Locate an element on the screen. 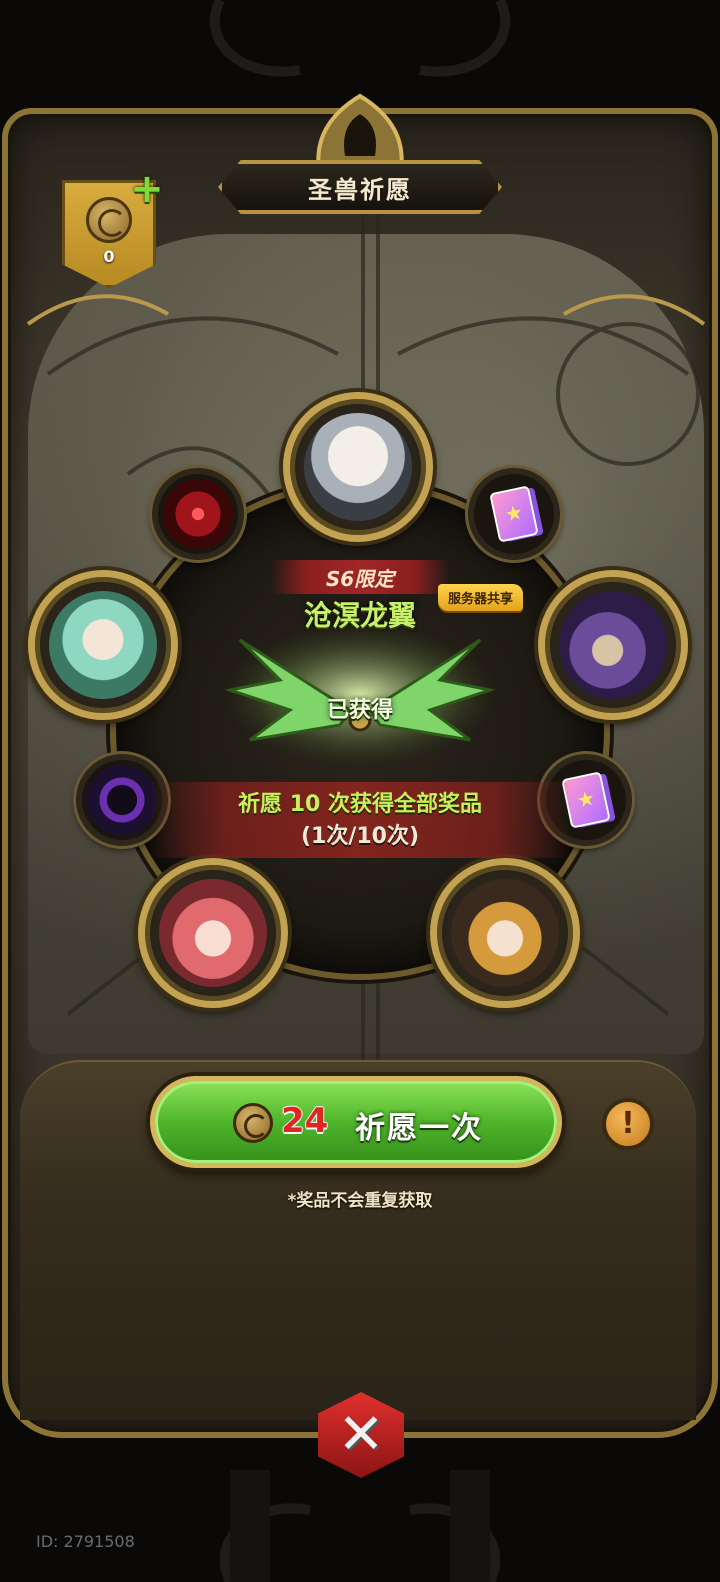 This screenshot has width=720, height=1582. slot-bottom-left is located at coordinates (213, 933).